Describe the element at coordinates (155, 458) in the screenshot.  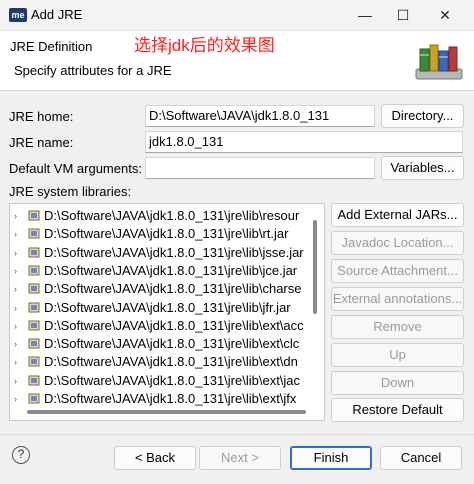
I see `back-button: < Back` at that location.